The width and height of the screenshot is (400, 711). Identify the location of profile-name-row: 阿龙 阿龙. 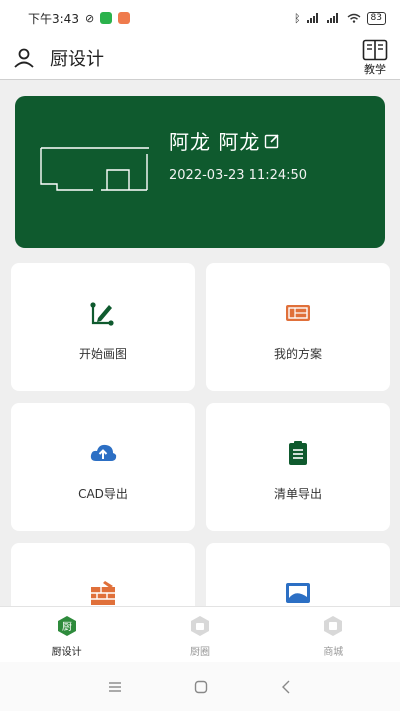
(224, 140).